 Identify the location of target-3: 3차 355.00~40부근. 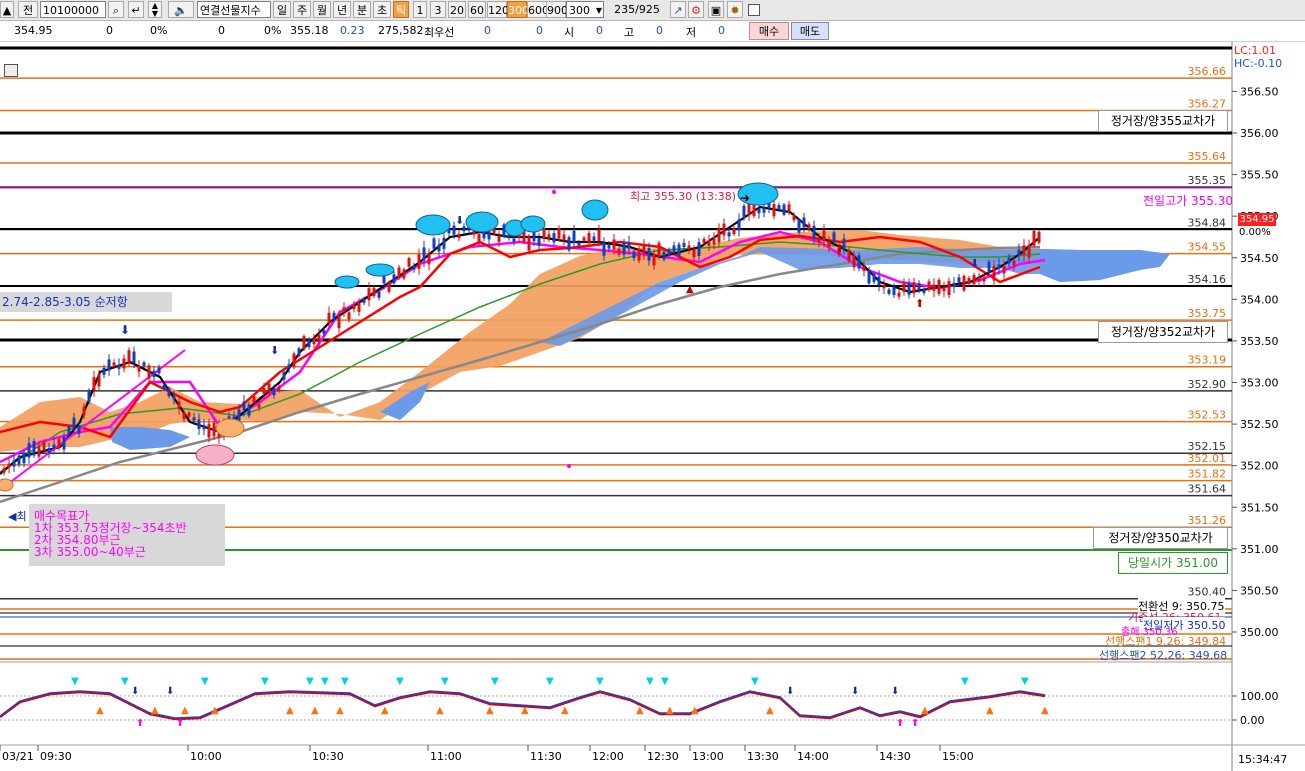
(90, 552).